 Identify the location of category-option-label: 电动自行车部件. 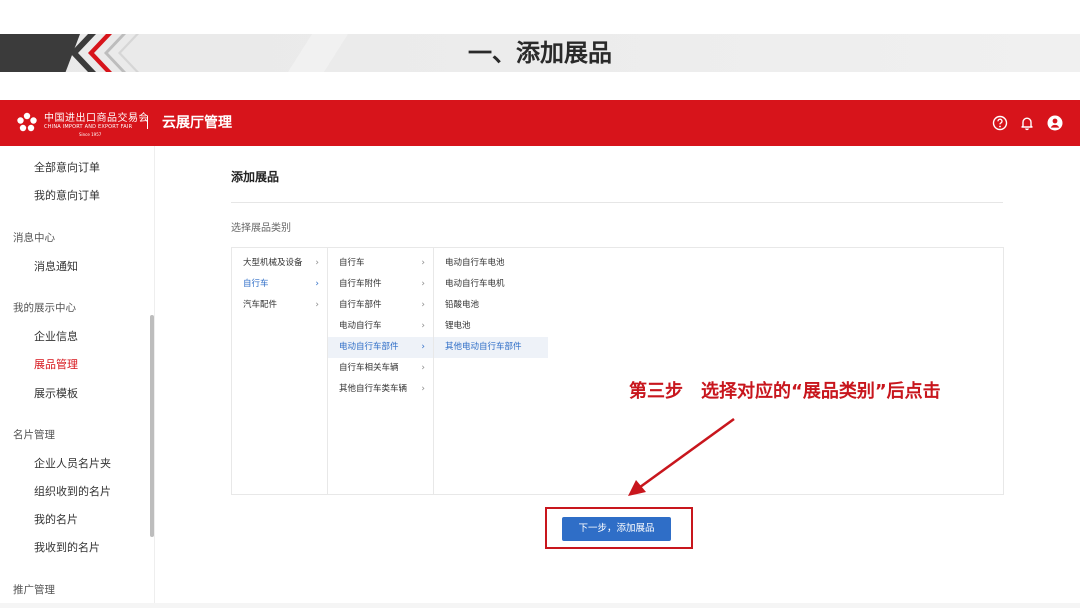
(369, 347).